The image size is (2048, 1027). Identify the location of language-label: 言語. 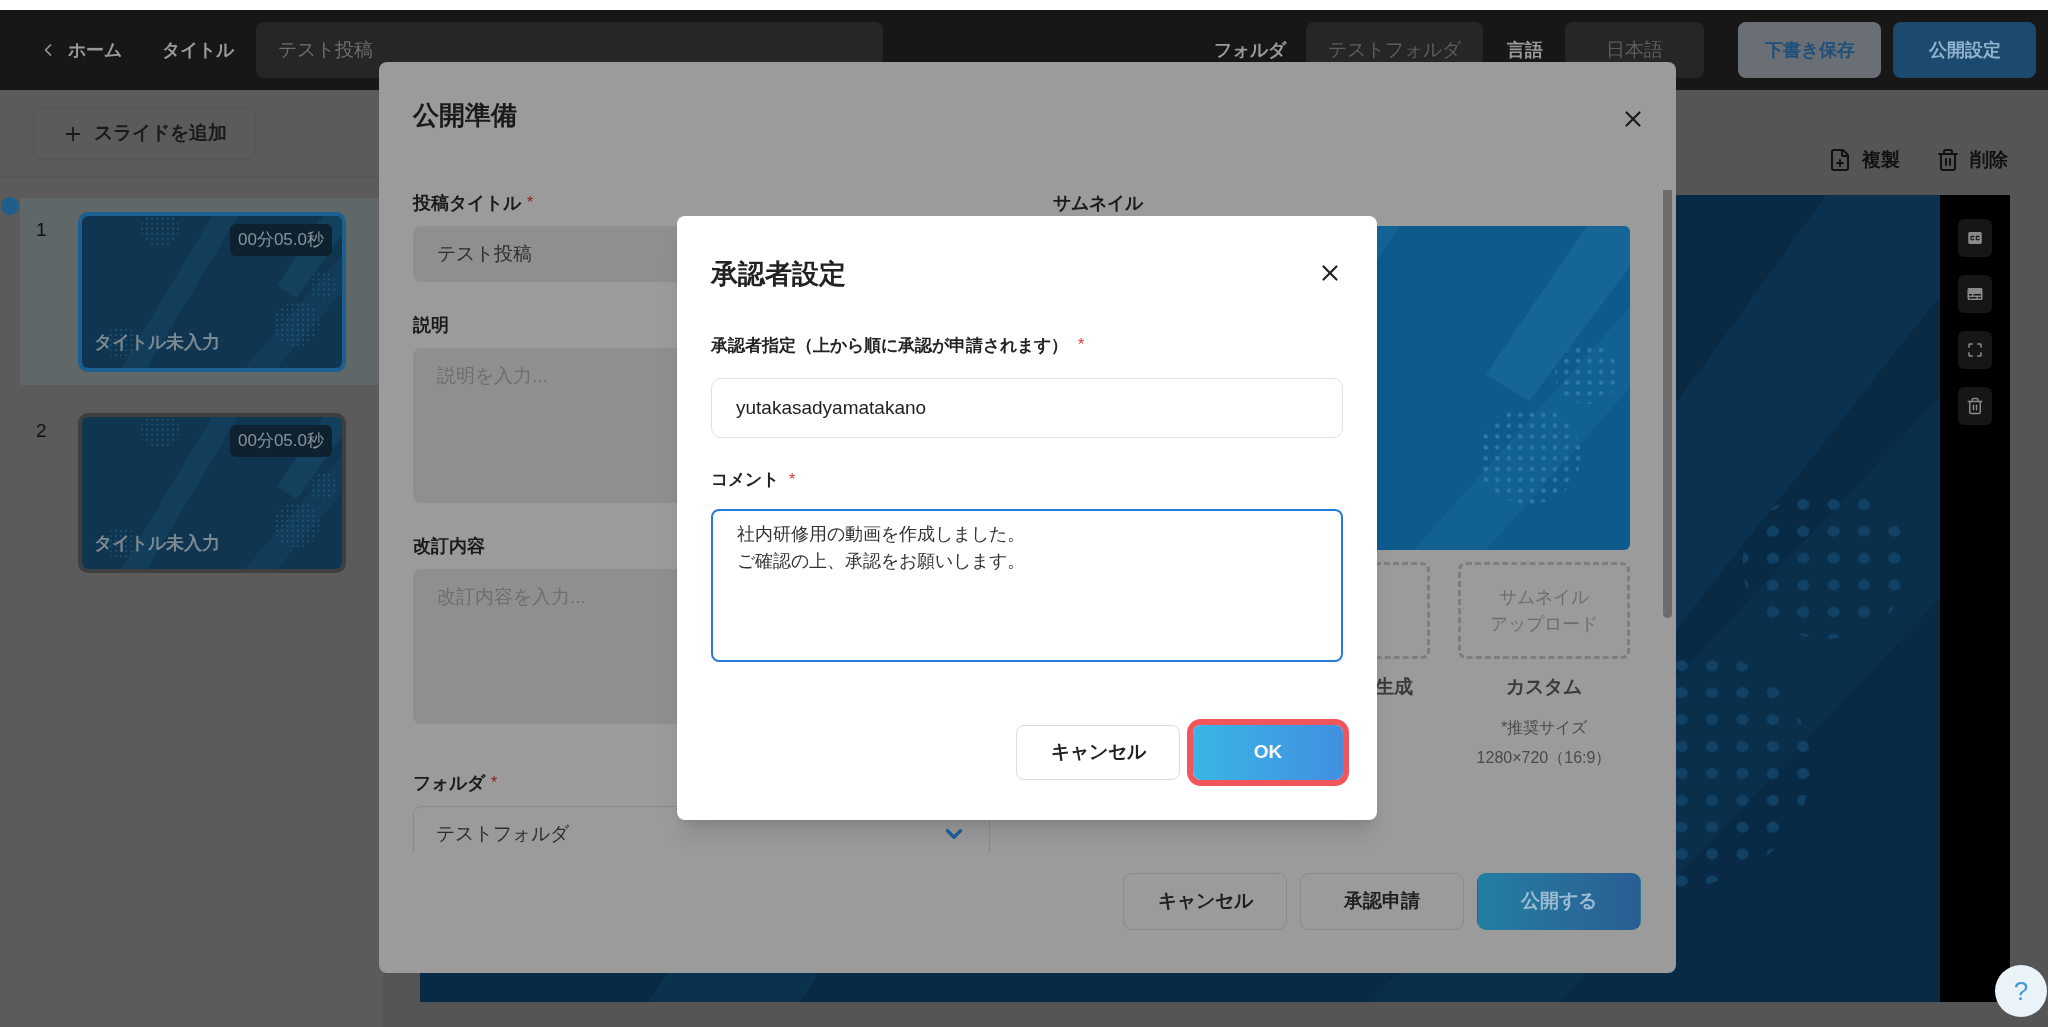
(1525, 50).